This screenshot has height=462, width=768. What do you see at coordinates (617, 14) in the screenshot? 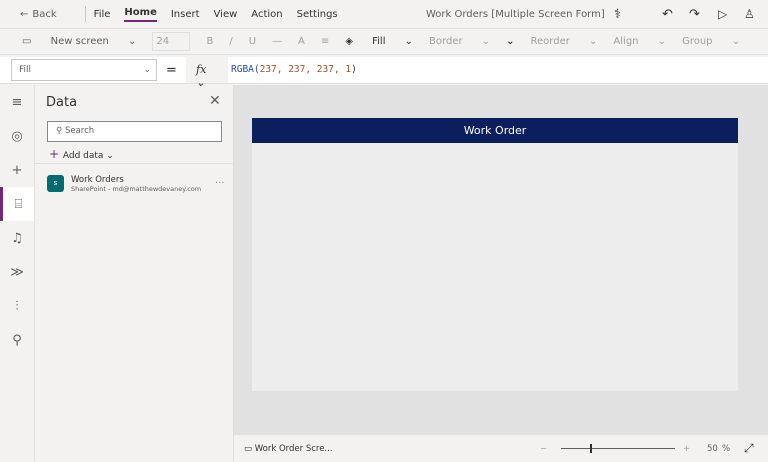
I see `app-checker-icon: ⚕` at bounding box center [617, 14].